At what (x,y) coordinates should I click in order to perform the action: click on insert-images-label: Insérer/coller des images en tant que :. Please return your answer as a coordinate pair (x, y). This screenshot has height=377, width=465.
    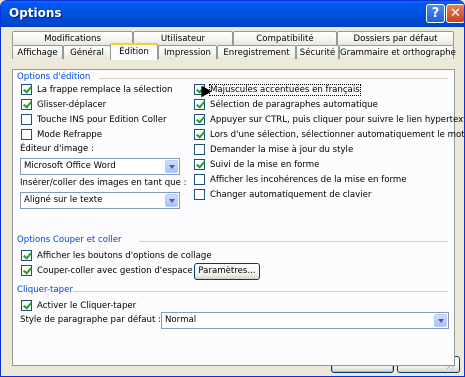
    Looking at the image, I should click on (103, 183).